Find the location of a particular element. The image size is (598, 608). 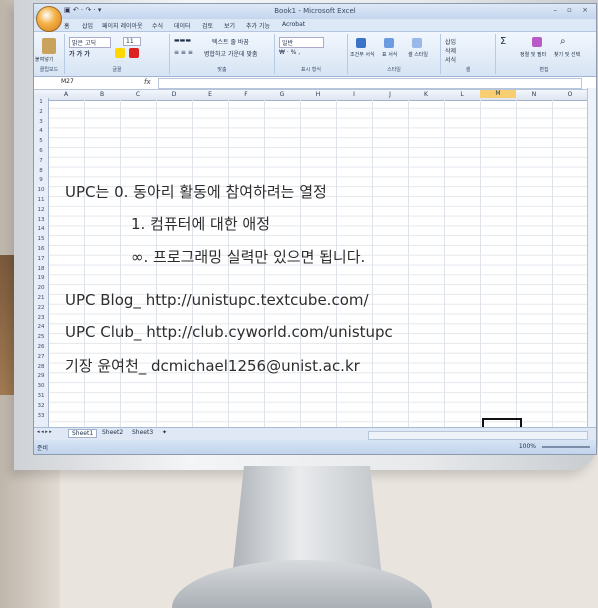

row-header: 4 is located at coordinates (41, 132).